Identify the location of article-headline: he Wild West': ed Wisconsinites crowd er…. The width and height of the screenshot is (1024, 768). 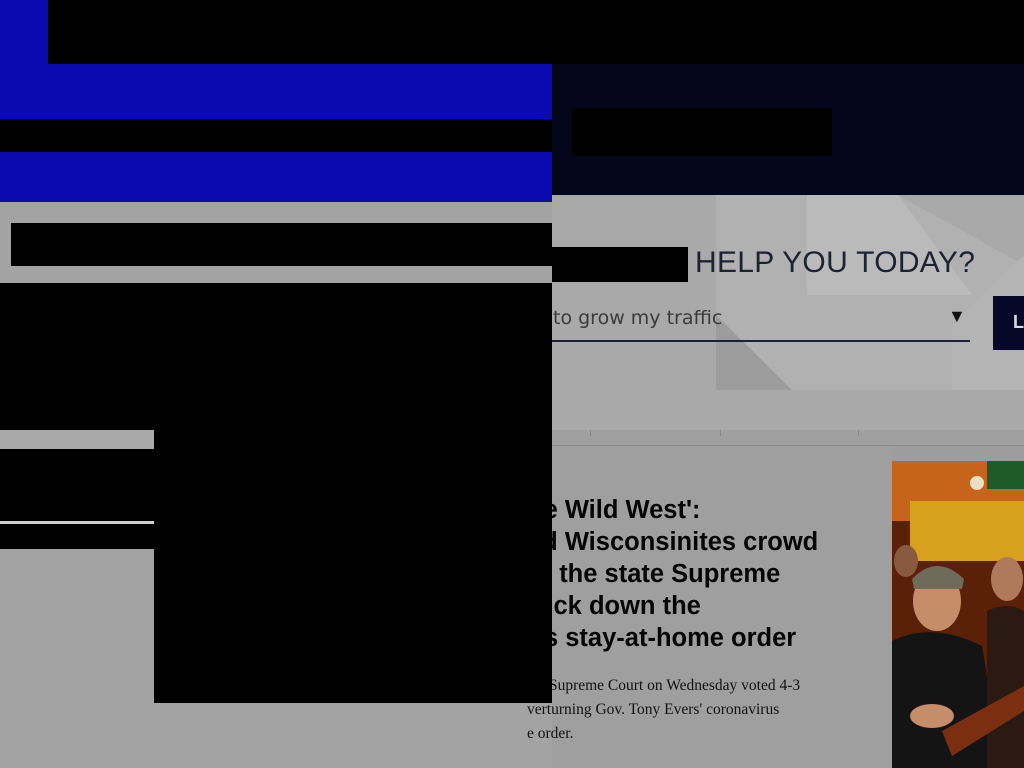
(698, 574).